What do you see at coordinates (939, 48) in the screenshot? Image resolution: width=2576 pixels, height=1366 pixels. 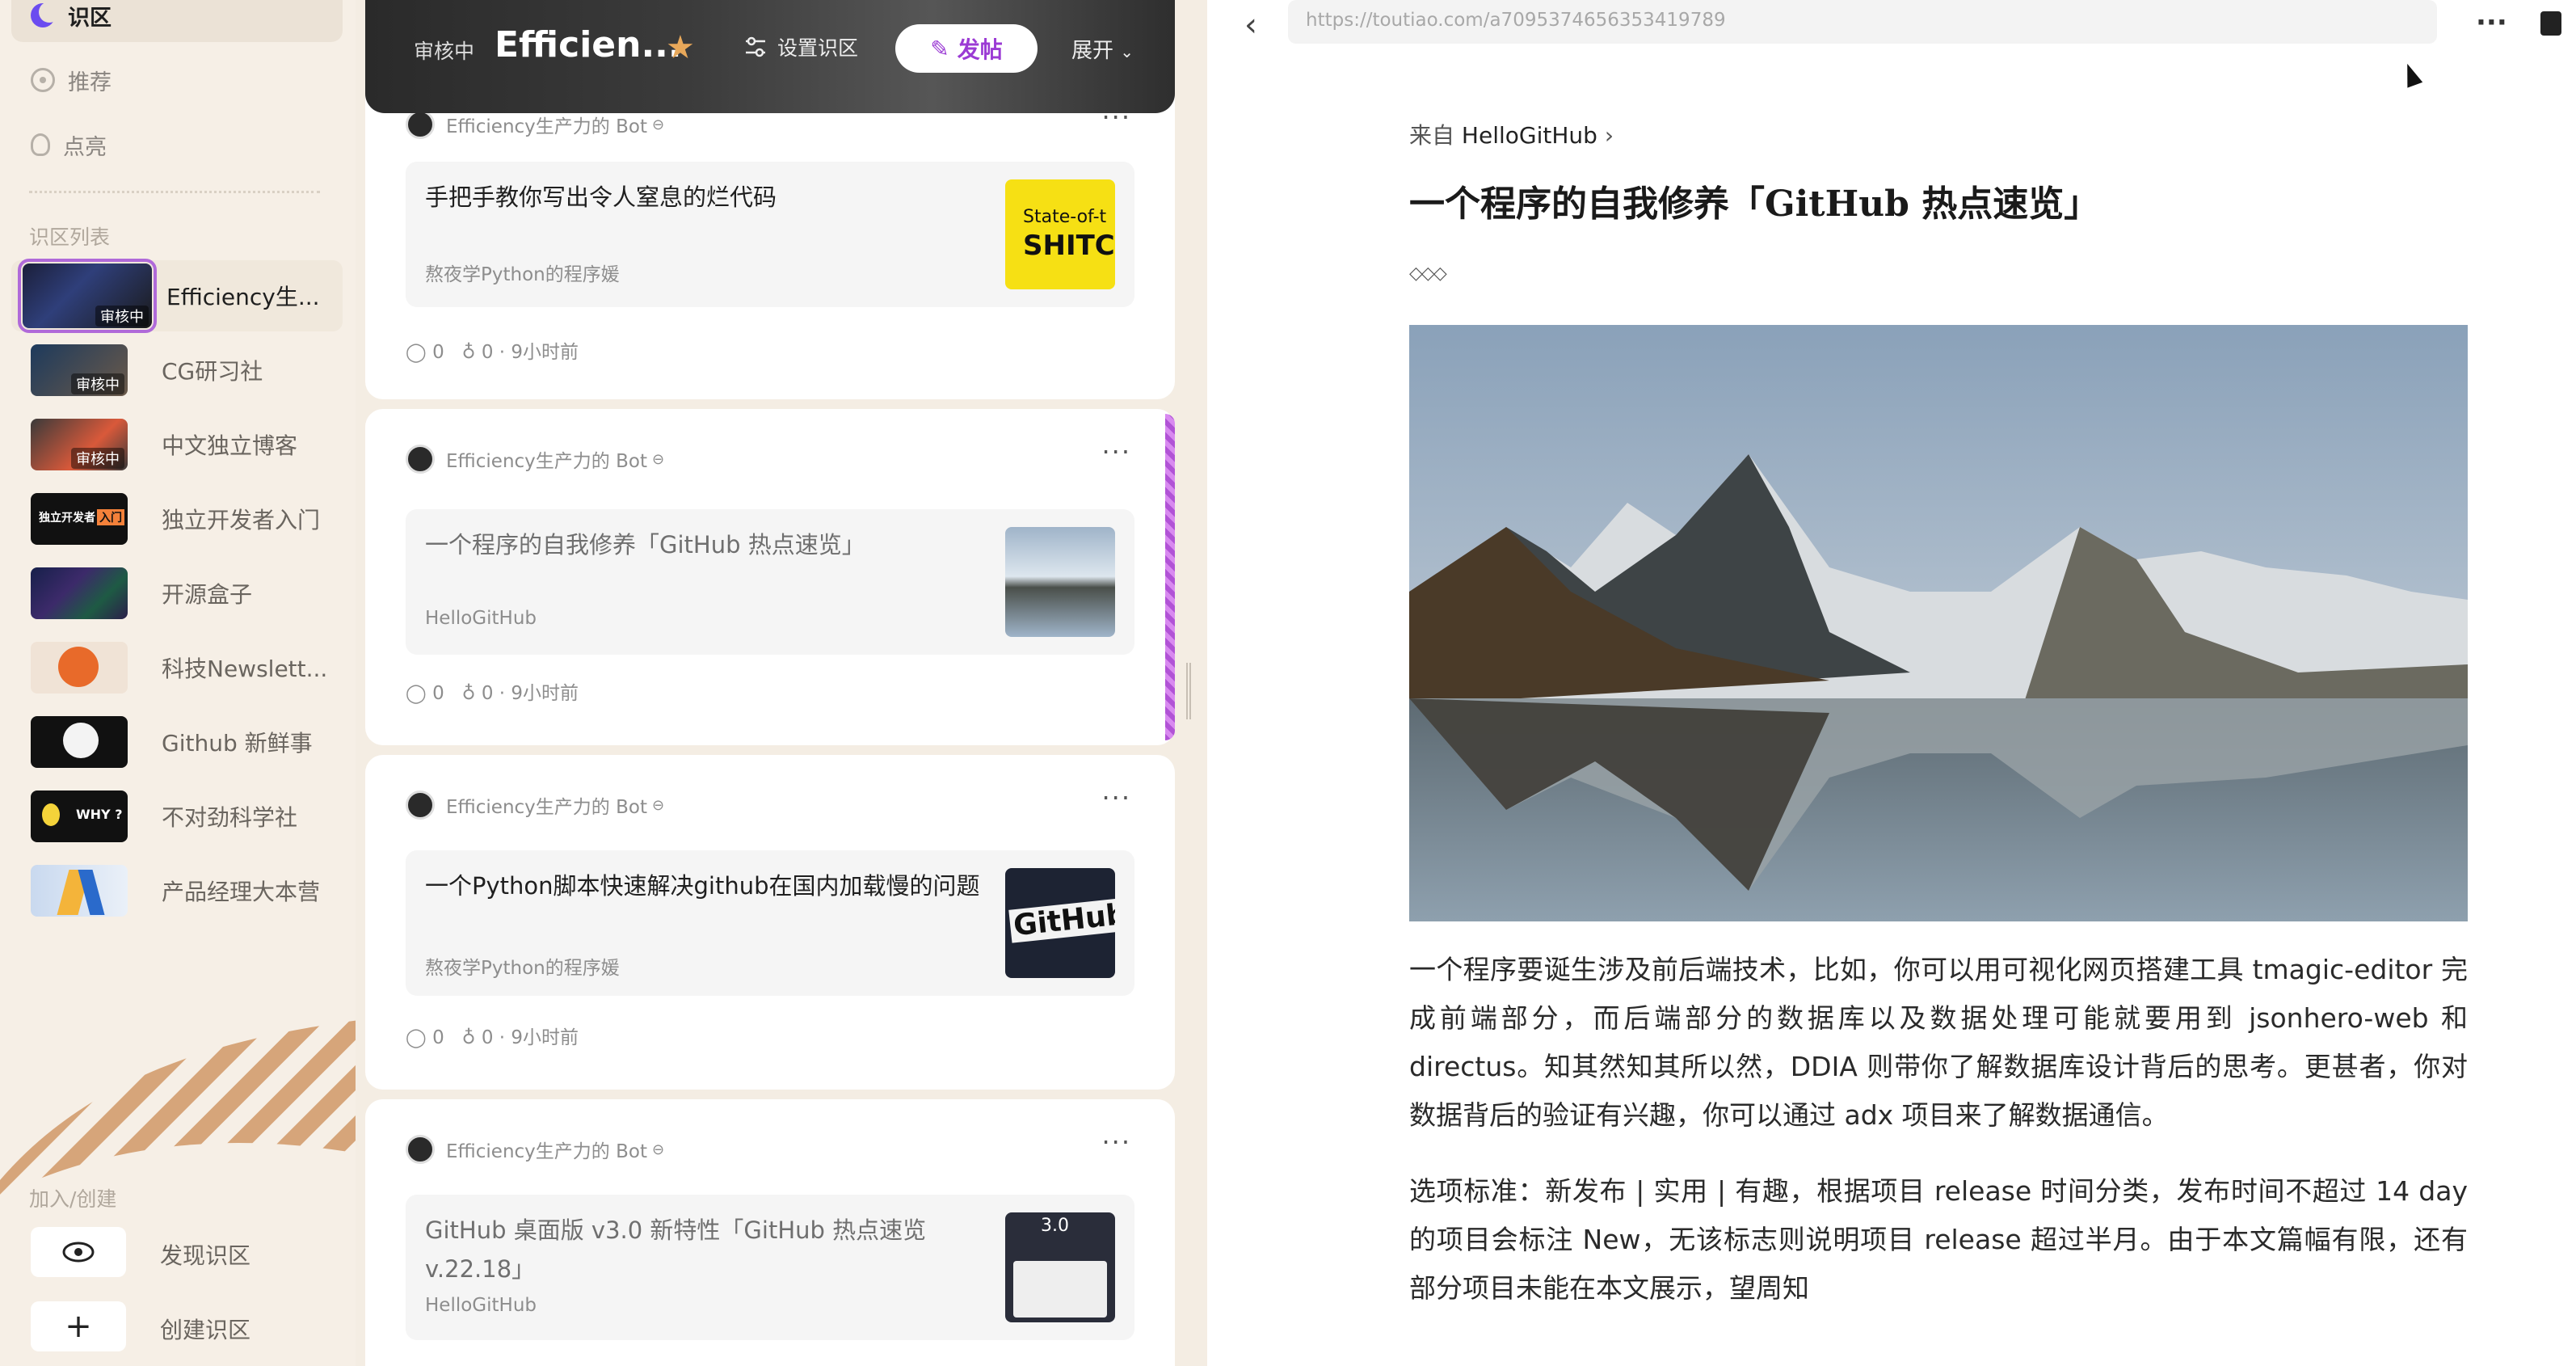 I see `pen-icon: ✎` at bounding box center [939, 48].